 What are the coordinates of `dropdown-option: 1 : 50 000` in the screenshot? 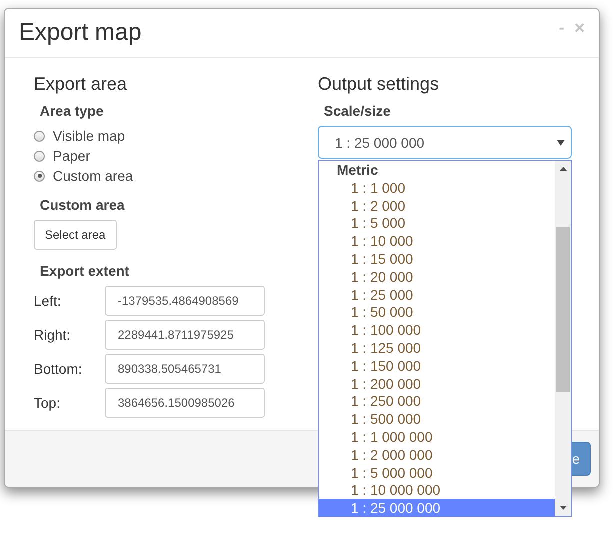 It's located at (437, 312).